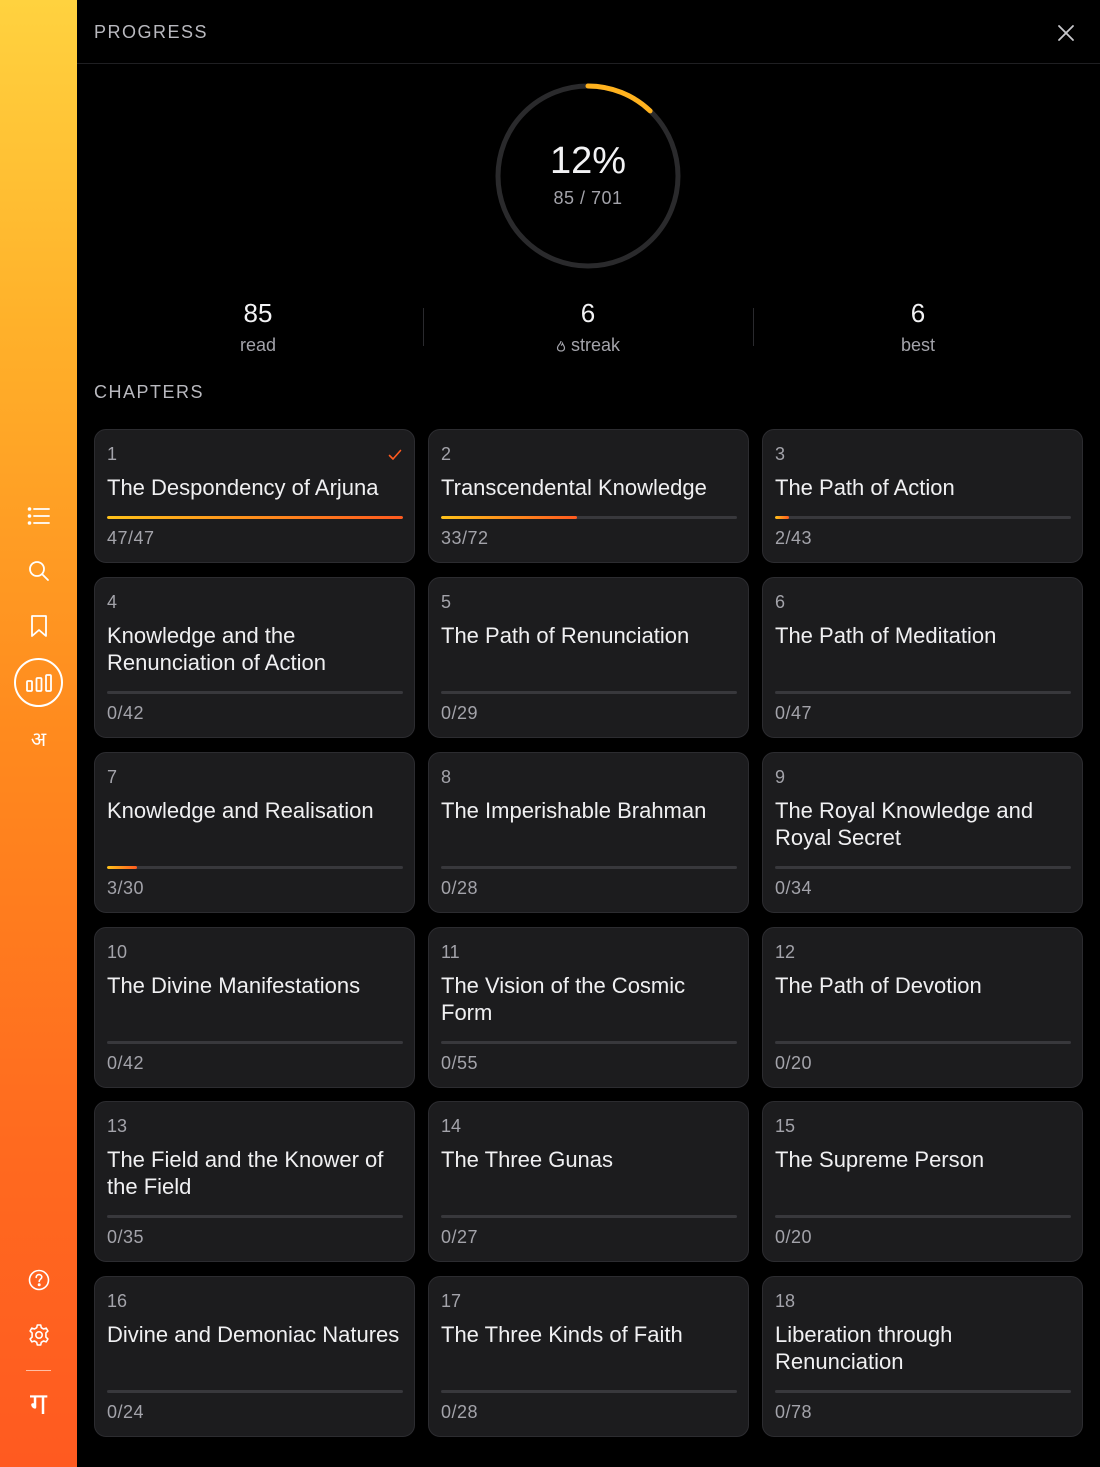  What do you see at coordinates (878, 985) in the screenshot?
I see `chapter-title: The Path of Devotion` at bounding box center [878, 985].